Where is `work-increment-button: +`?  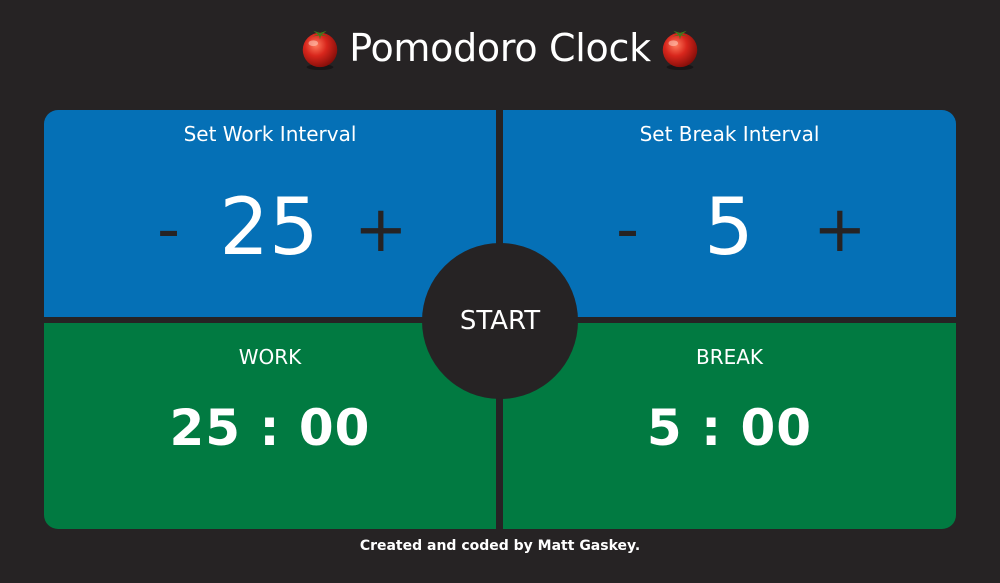
work-increment-button: + is located at coordinates (381, 230).